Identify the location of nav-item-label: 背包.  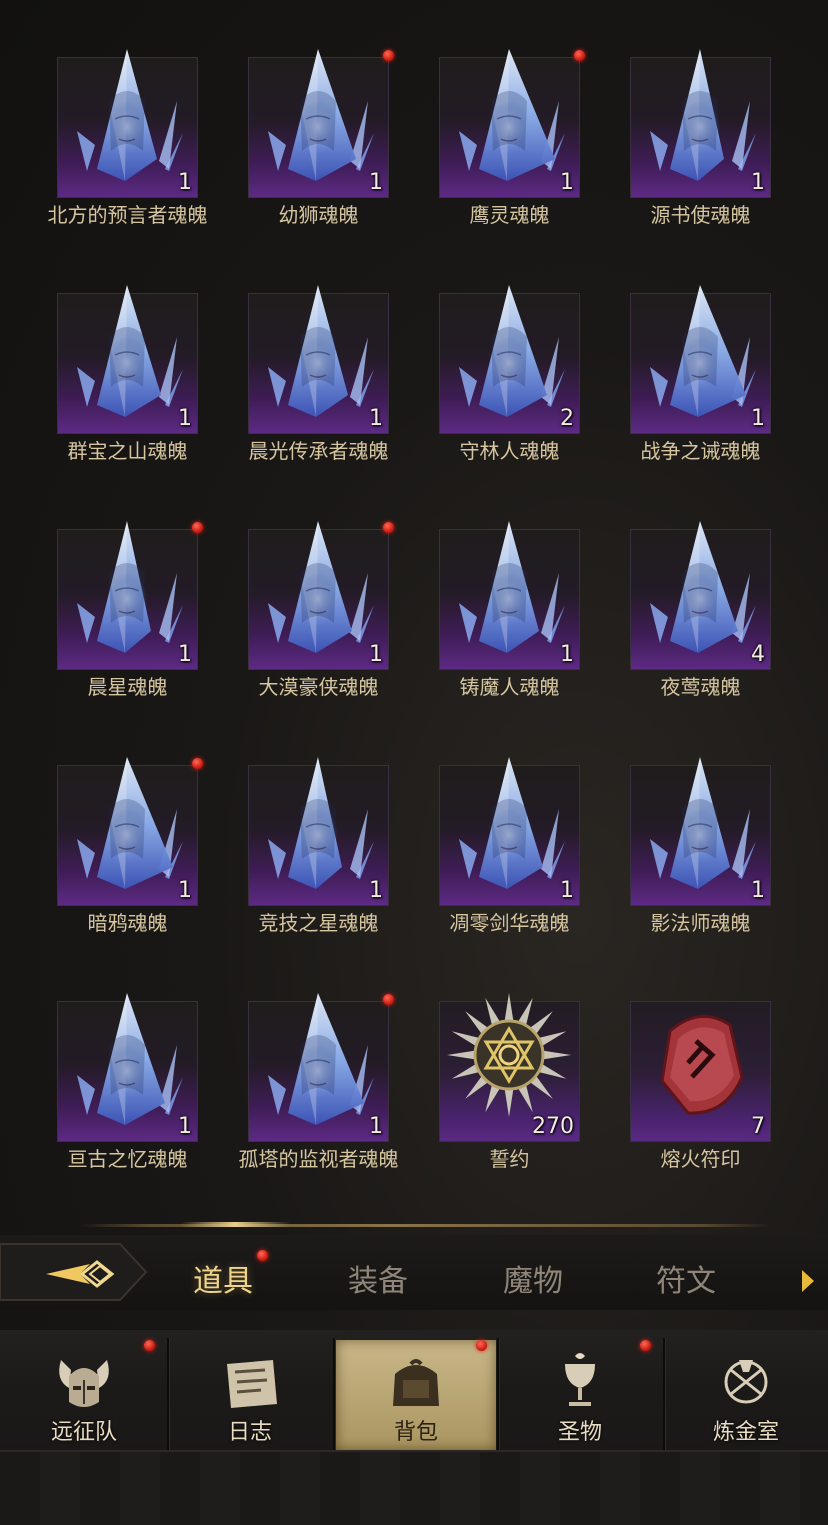
(415, 1432).